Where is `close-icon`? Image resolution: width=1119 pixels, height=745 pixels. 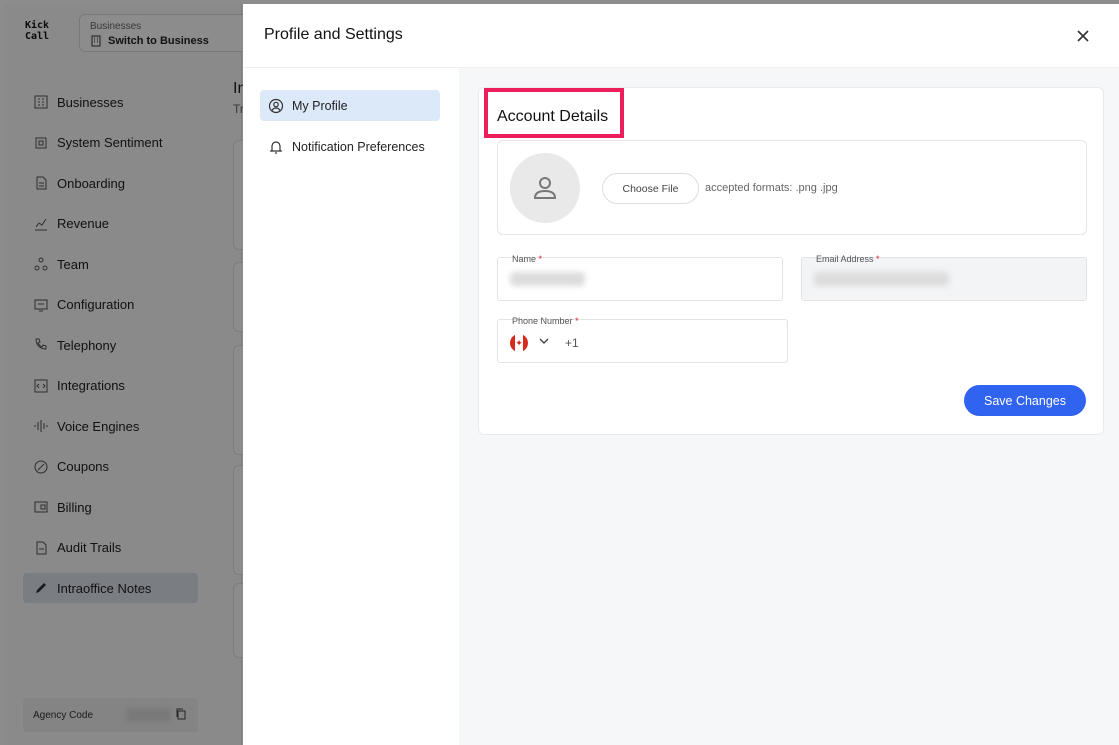
close-icon is located at coordinates (1083, 36).